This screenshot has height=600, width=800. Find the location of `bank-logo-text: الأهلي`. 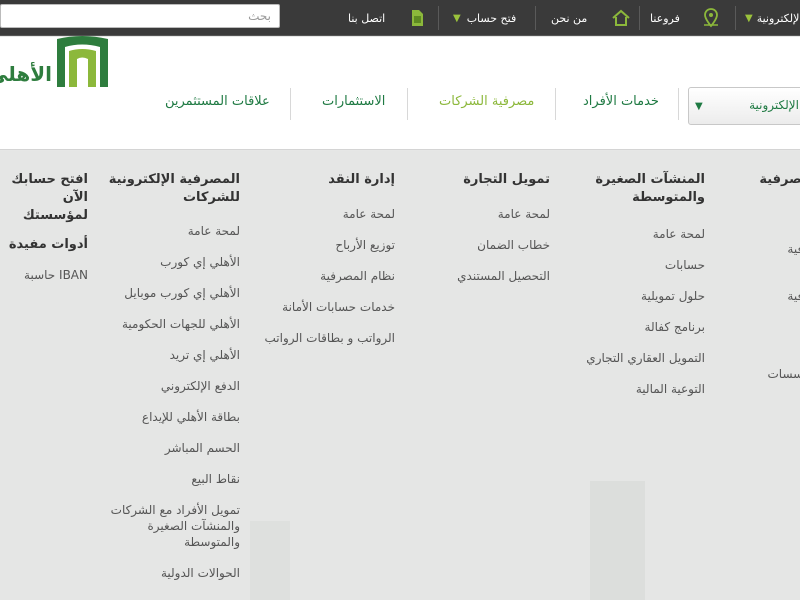

bank-logo-text: الأهلي is located at coordinates (26, 74).